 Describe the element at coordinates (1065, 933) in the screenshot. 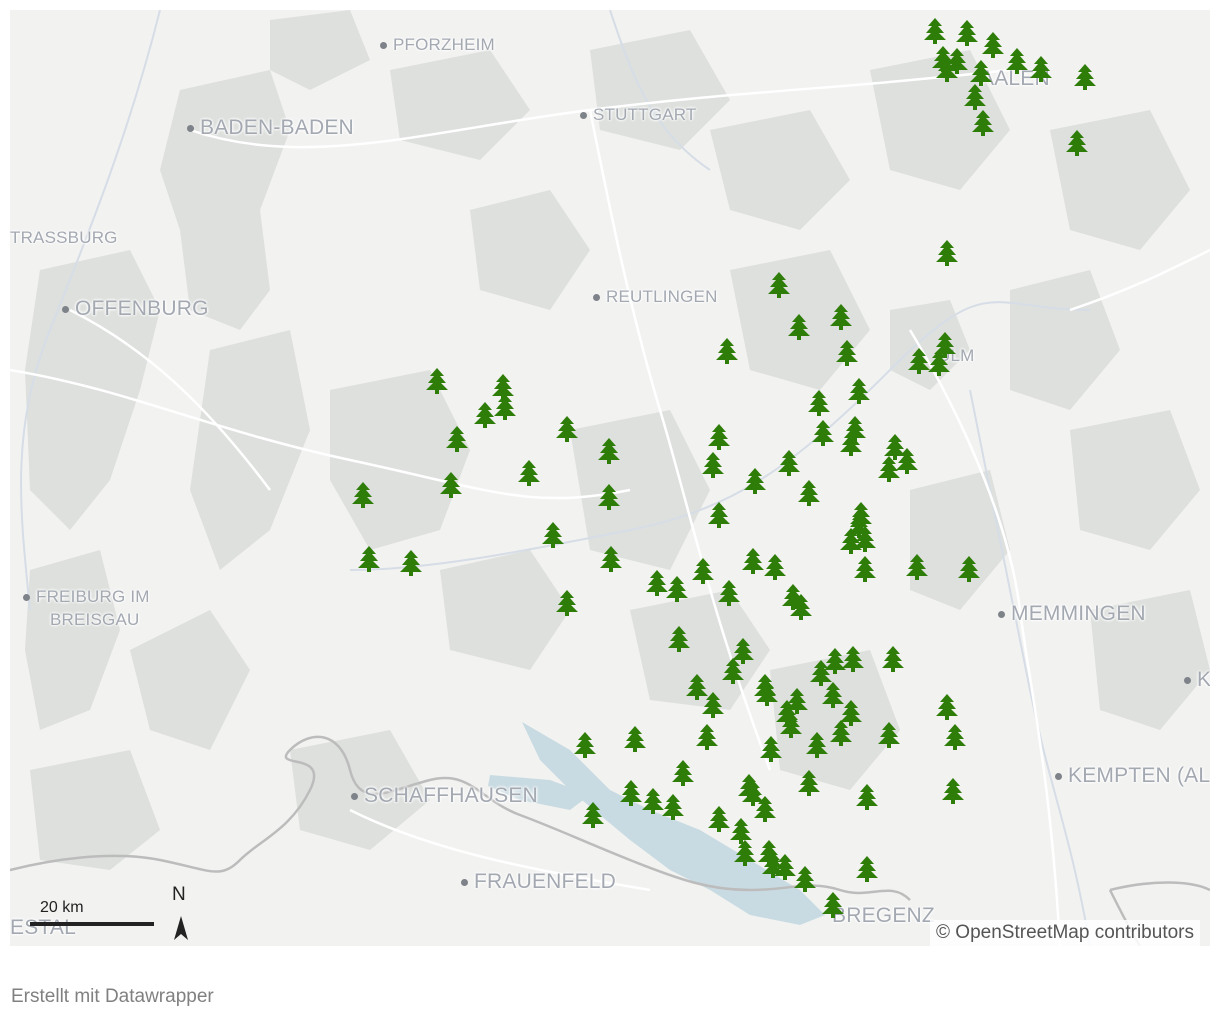

I see `map-attribution: © OpenStreetMap contributors` at that location.